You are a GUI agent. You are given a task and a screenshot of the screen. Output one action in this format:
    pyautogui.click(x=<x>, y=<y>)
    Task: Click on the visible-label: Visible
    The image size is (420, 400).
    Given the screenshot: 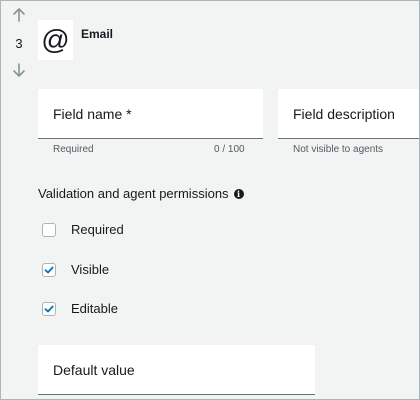 What is the action you would take?
    pyautogui.click(x=90, y=269)
    